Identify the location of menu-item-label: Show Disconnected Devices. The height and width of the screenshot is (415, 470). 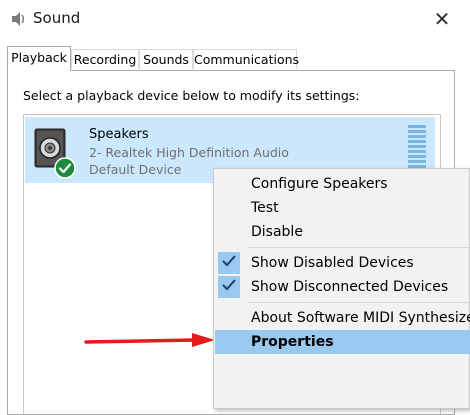
(350, 287).